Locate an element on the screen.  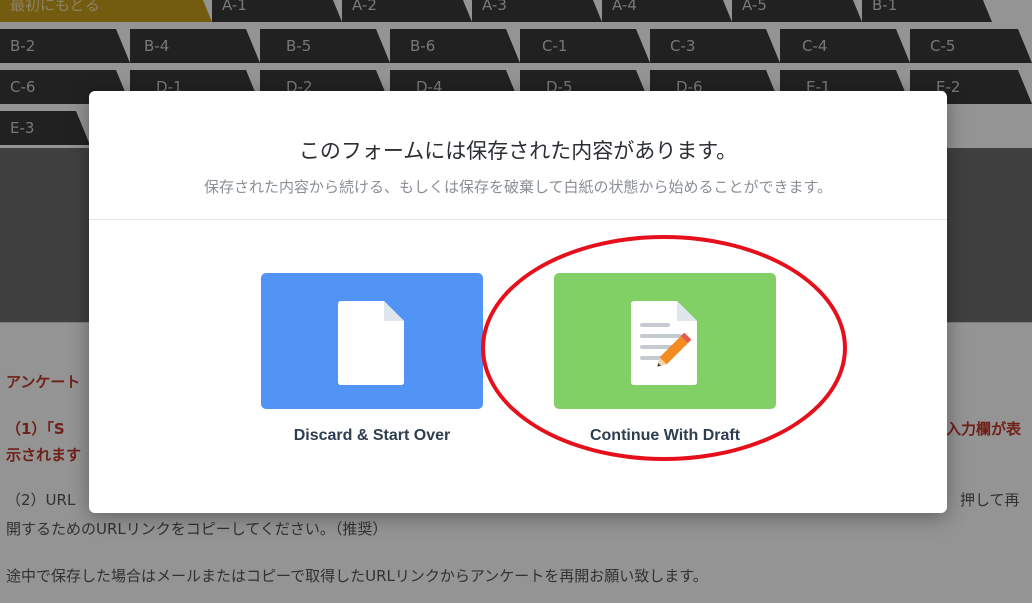
continue-with-draft-label: Continue With Draft is located at coordinates (665, 436).